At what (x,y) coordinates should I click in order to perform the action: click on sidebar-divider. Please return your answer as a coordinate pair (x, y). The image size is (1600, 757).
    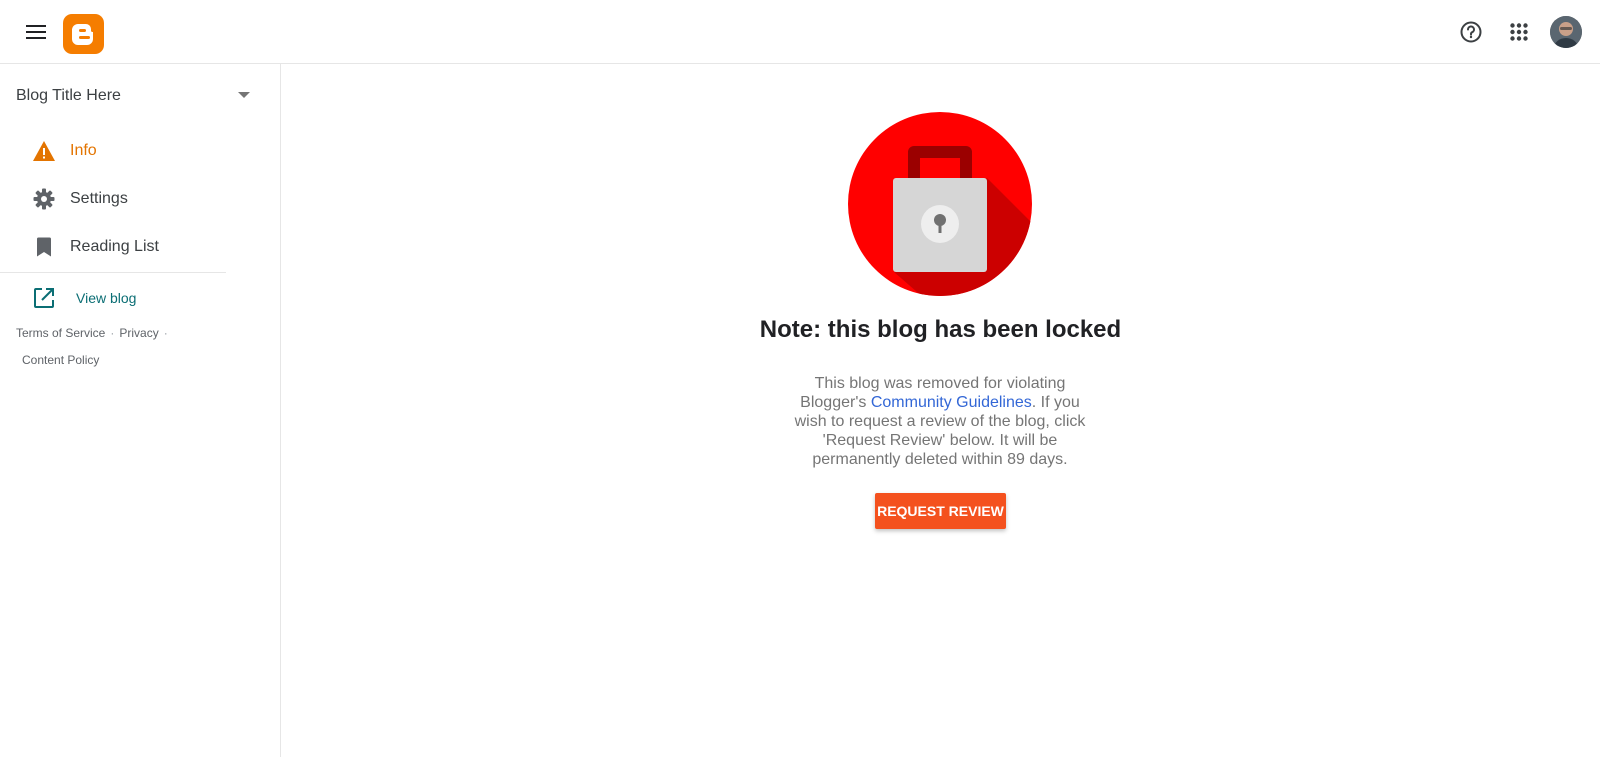
    Looking at the image, I should click on (113, 272).